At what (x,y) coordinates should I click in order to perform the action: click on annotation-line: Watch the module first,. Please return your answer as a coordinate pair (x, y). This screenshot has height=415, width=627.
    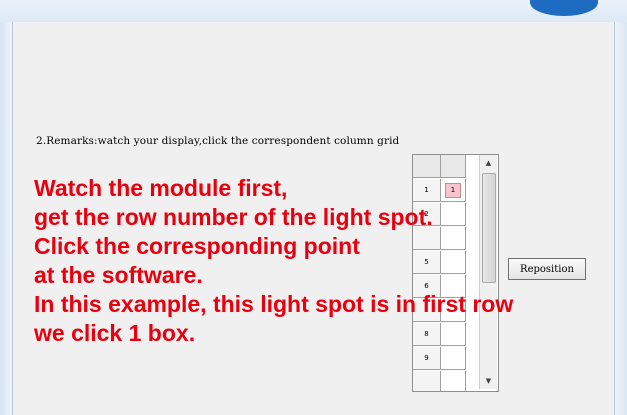
    Looking at the image, I should click on (161, 188).